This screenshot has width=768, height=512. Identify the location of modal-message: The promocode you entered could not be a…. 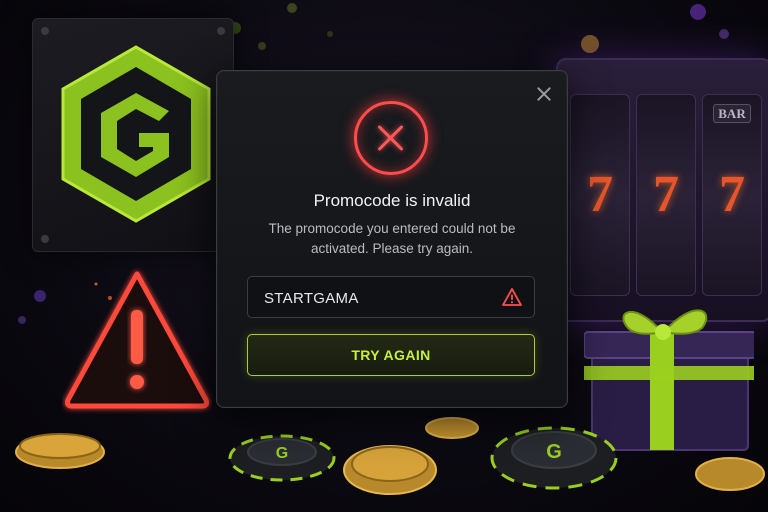
(392, 238).